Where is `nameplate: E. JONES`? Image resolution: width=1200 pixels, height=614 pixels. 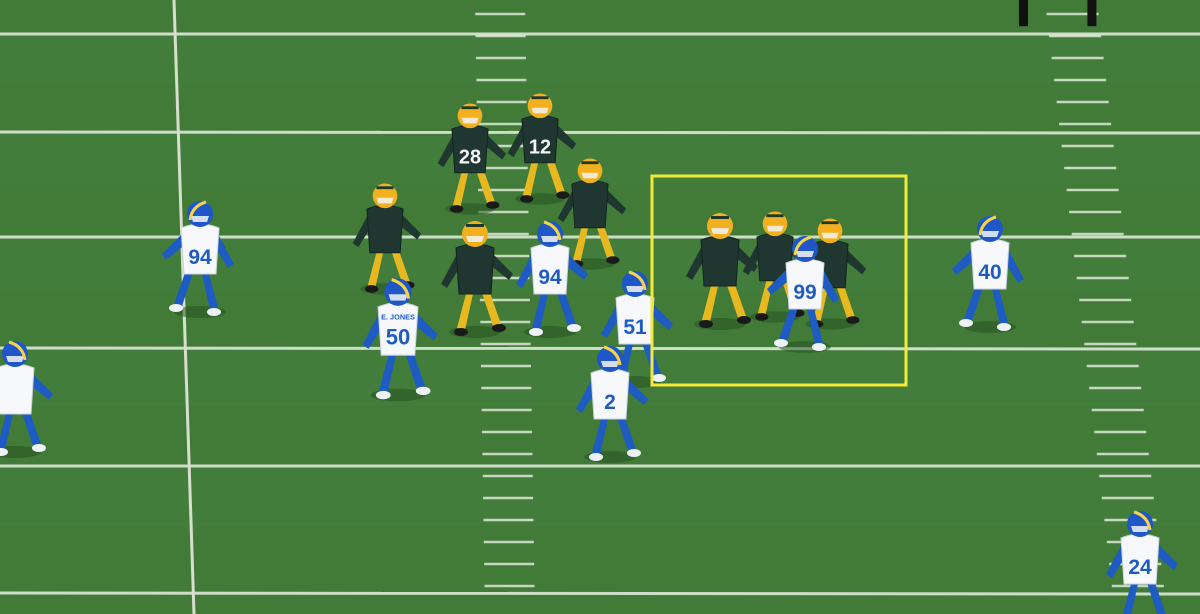
nameplate: E. JONES is located at coordinates (398, 317).